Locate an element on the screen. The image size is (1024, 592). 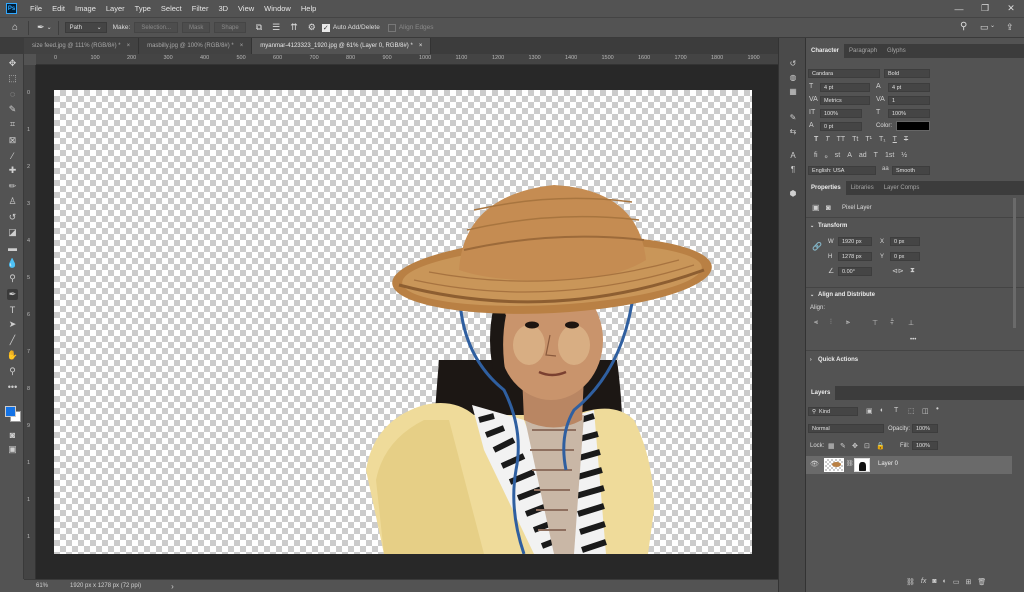
vertical-scale-input: 100% is located at coordinates (841, 113).